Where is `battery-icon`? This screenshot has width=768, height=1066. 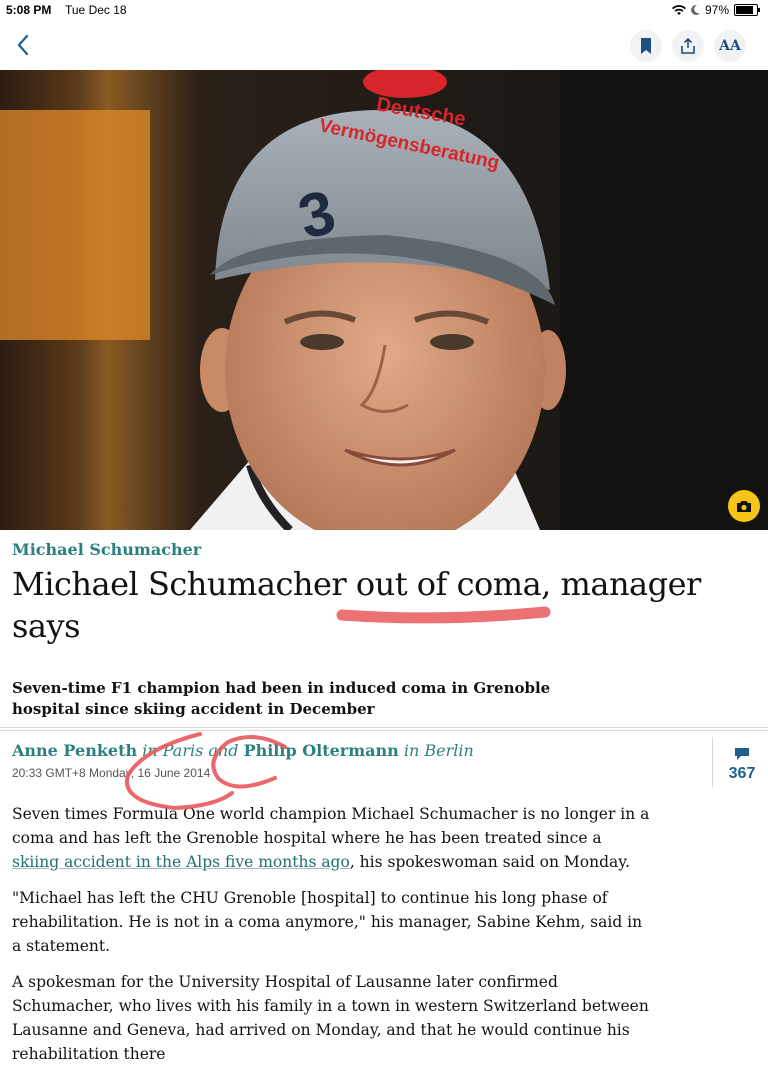 battery-icon is located at coordinates (747, 10).